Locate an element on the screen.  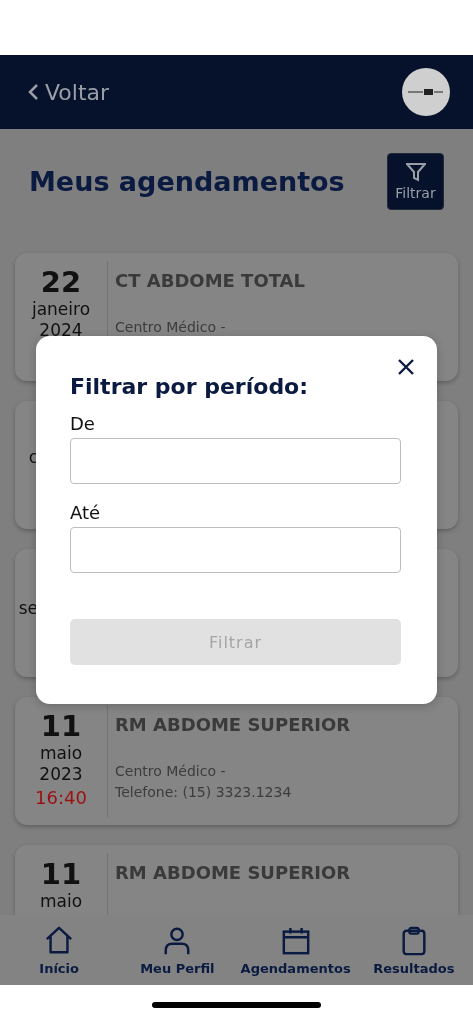
appointment-day: 22 is located at coordinates (61, 282).